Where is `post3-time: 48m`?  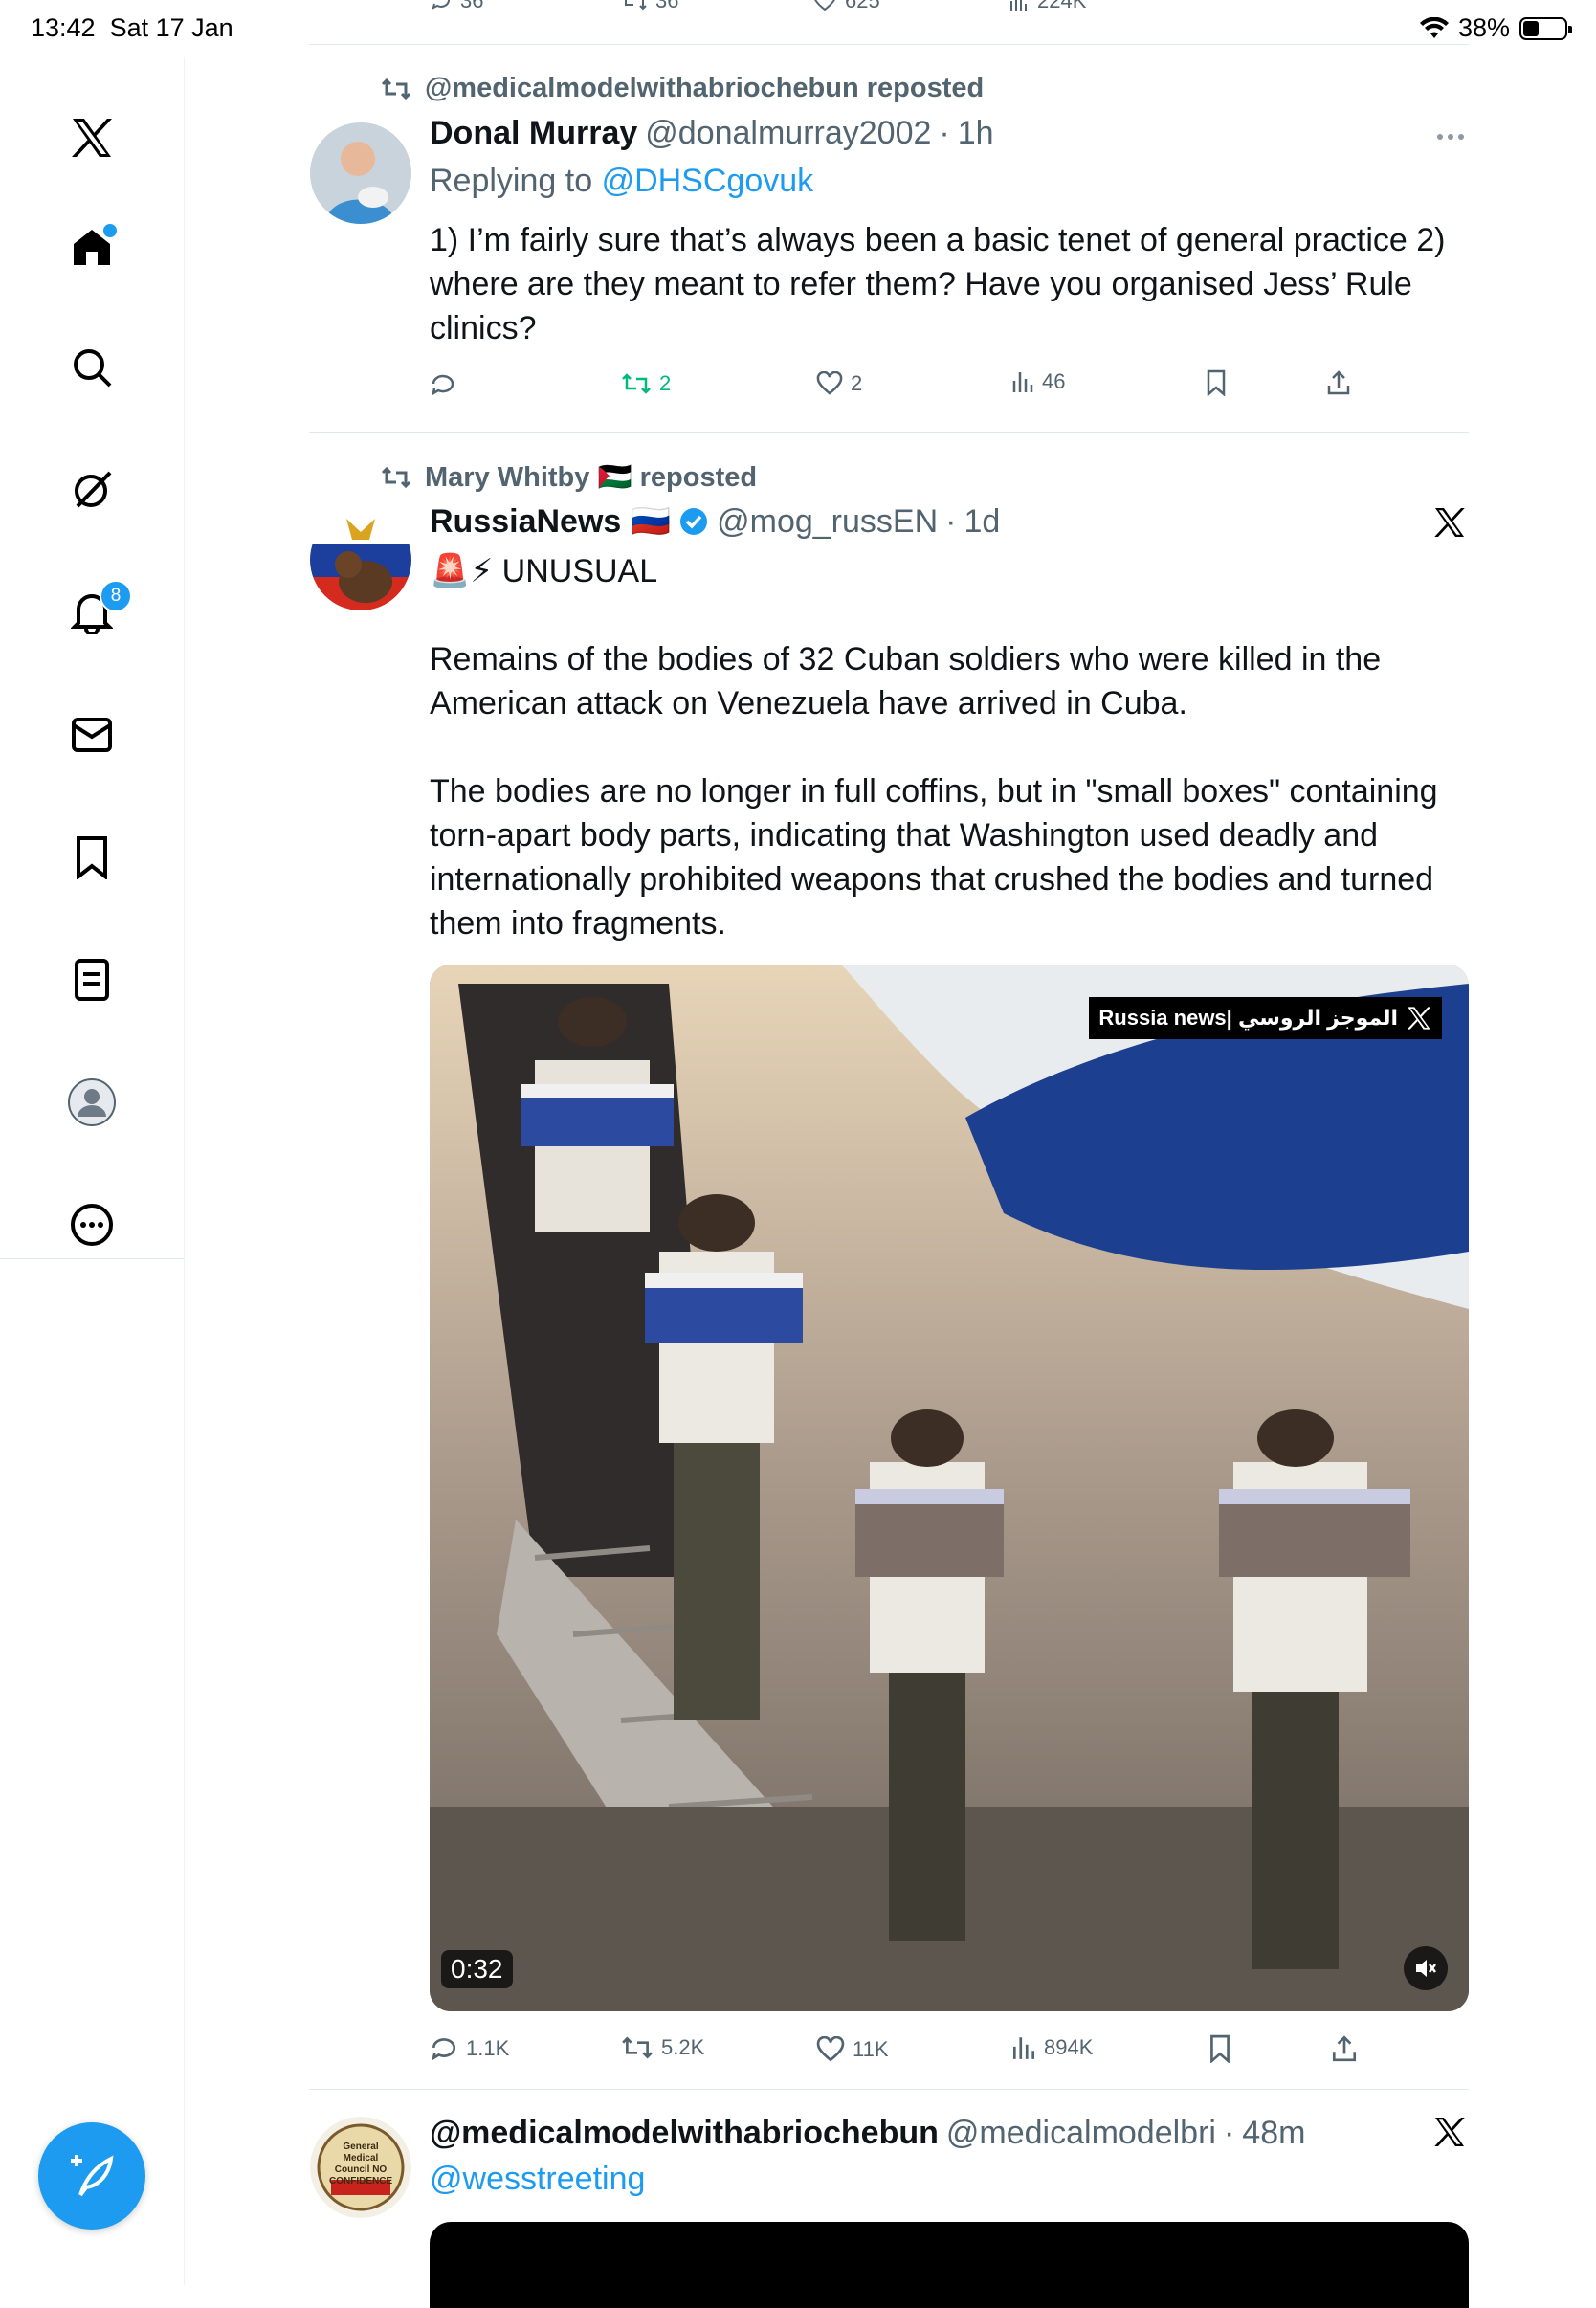
post3-time: 48m is located at coordinates (1273, 2133).